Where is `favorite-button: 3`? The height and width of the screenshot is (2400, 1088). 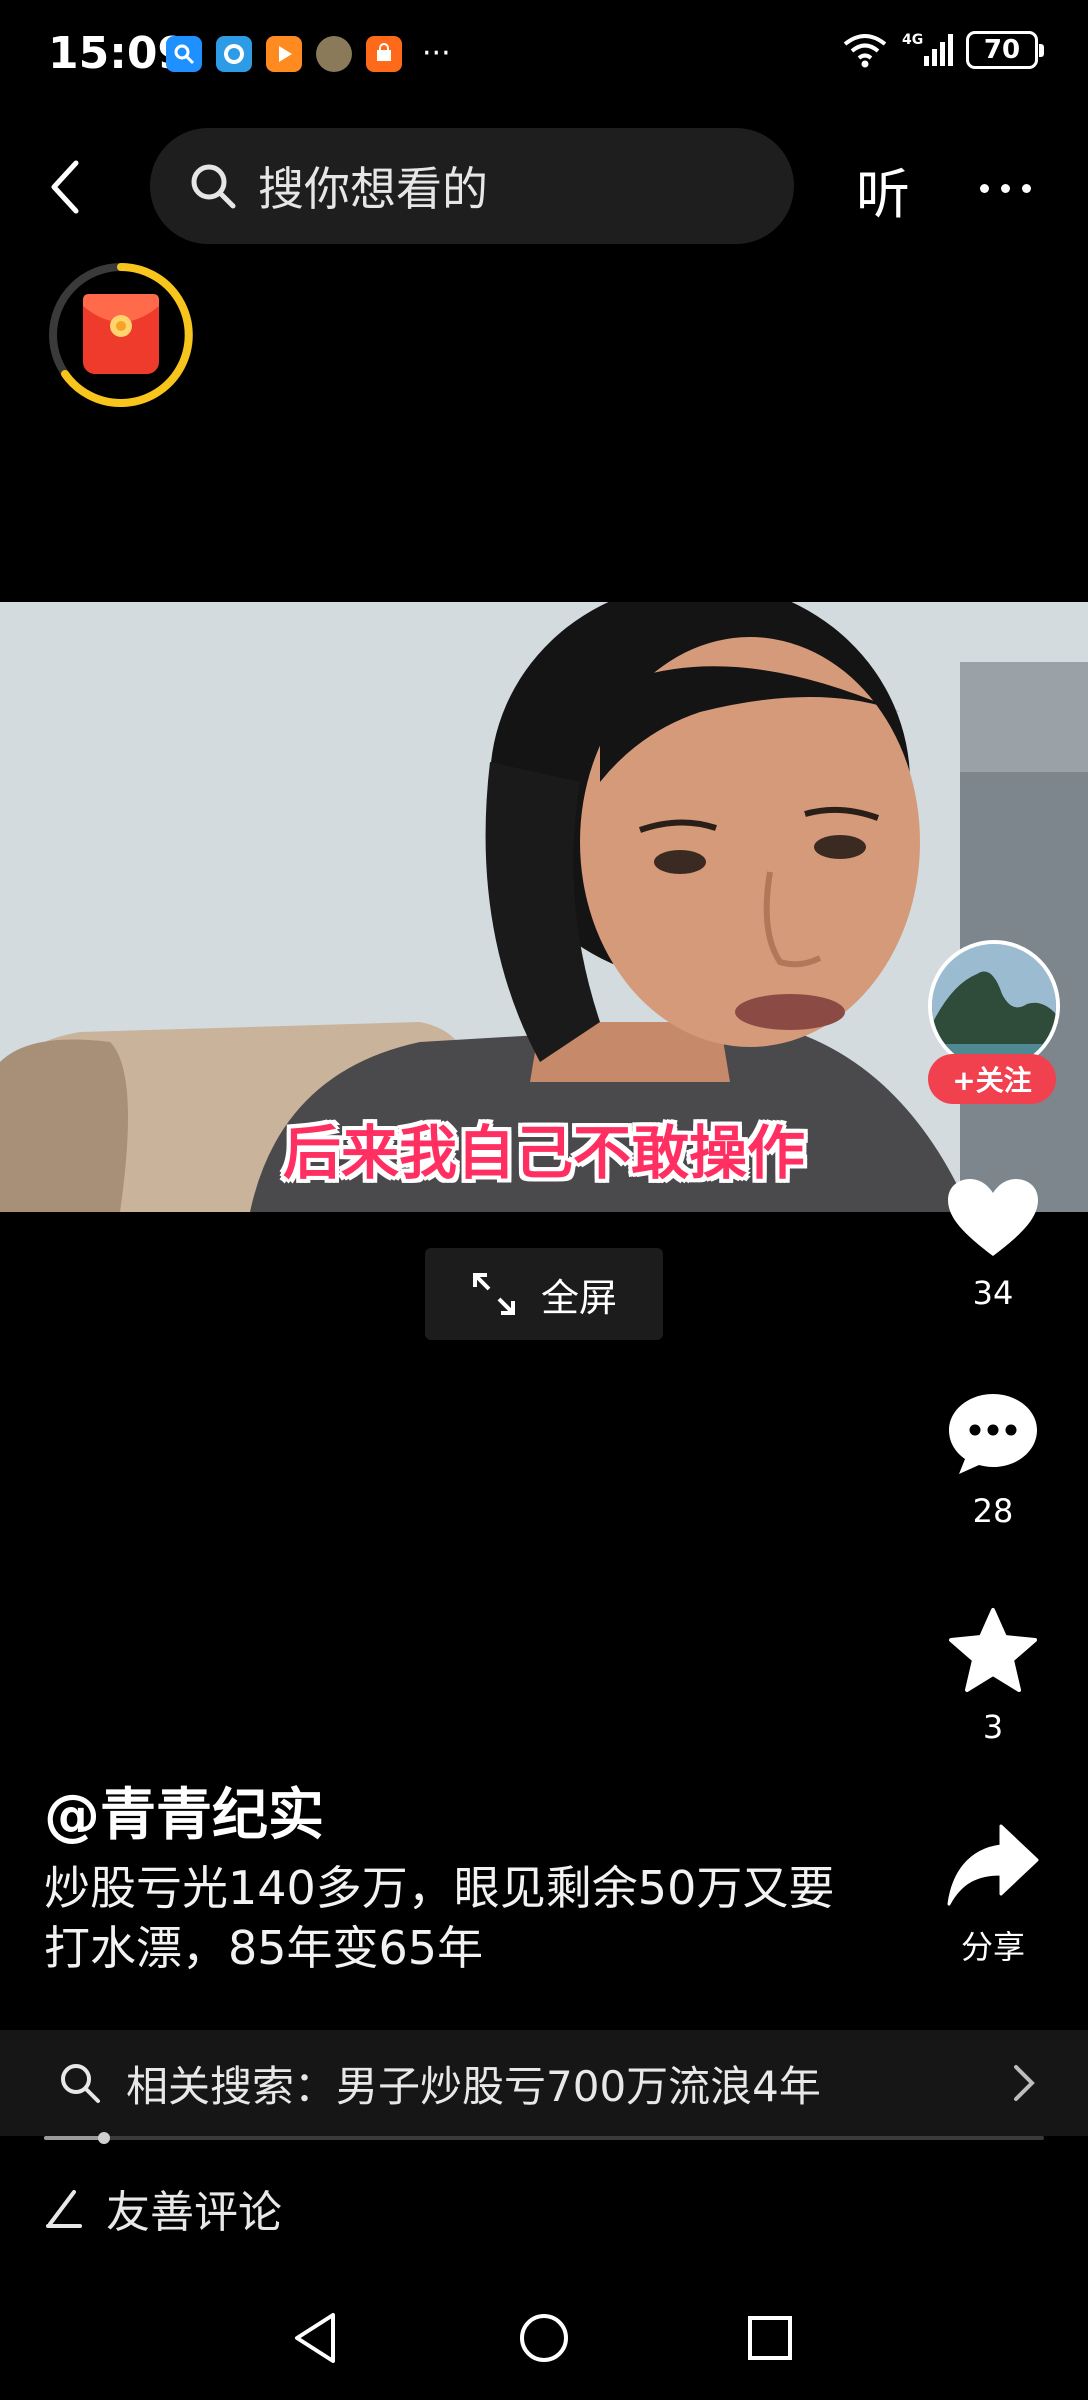 favorite-button: 3 is located at coordinates (993, 1676).